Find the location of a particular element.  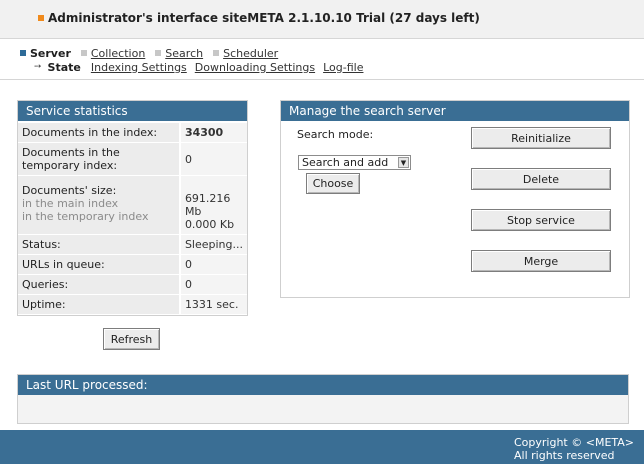

stat-label: Status: is located at coordinates (99, 244).